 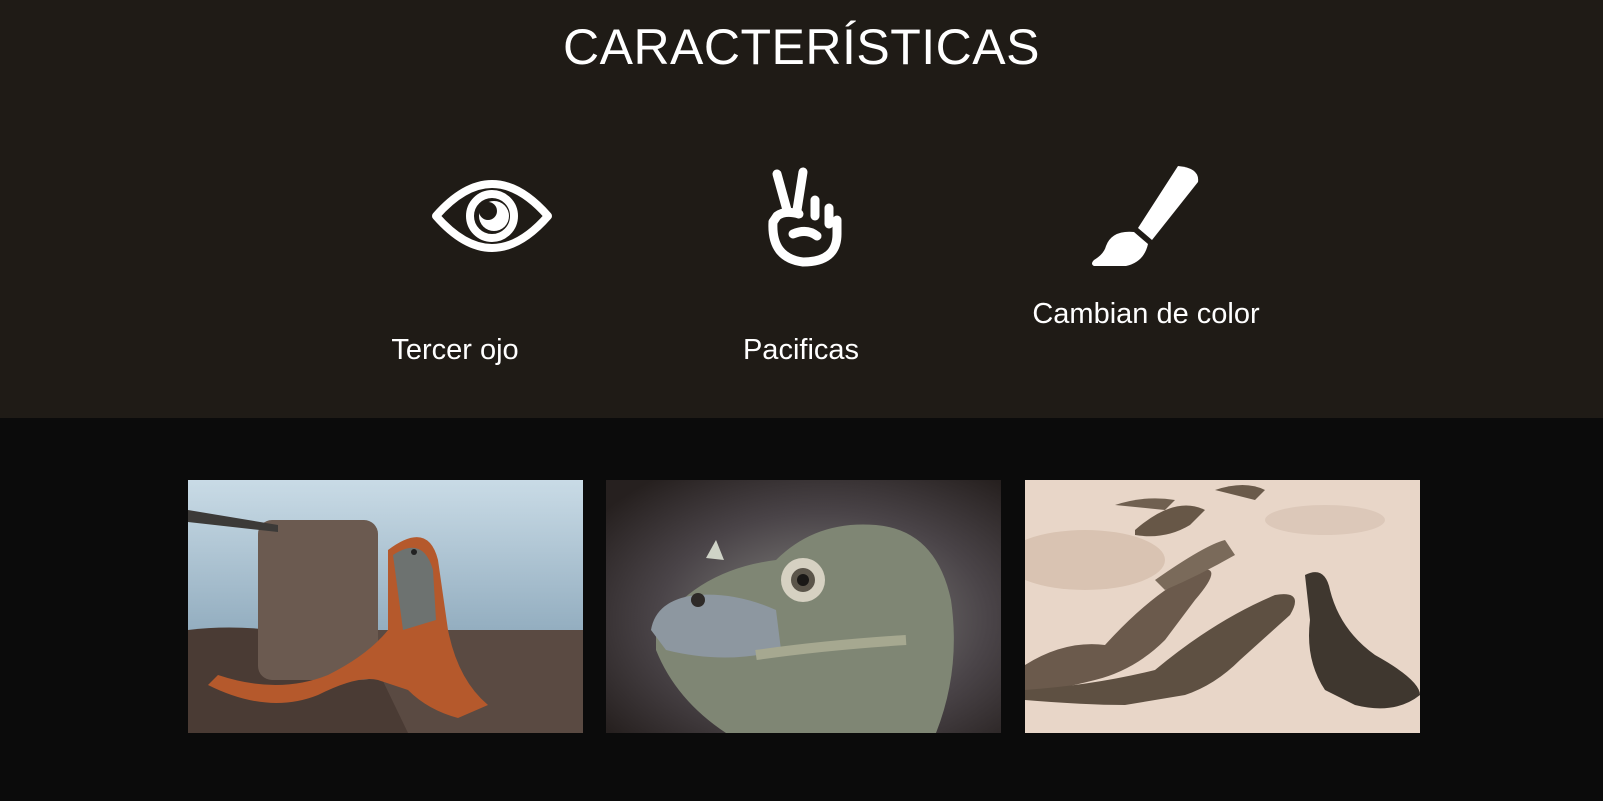 What do you see at coordinates (385, 606) in the screenshot?
I see `orange-iguana-photo` at bounding box center [385, 606].